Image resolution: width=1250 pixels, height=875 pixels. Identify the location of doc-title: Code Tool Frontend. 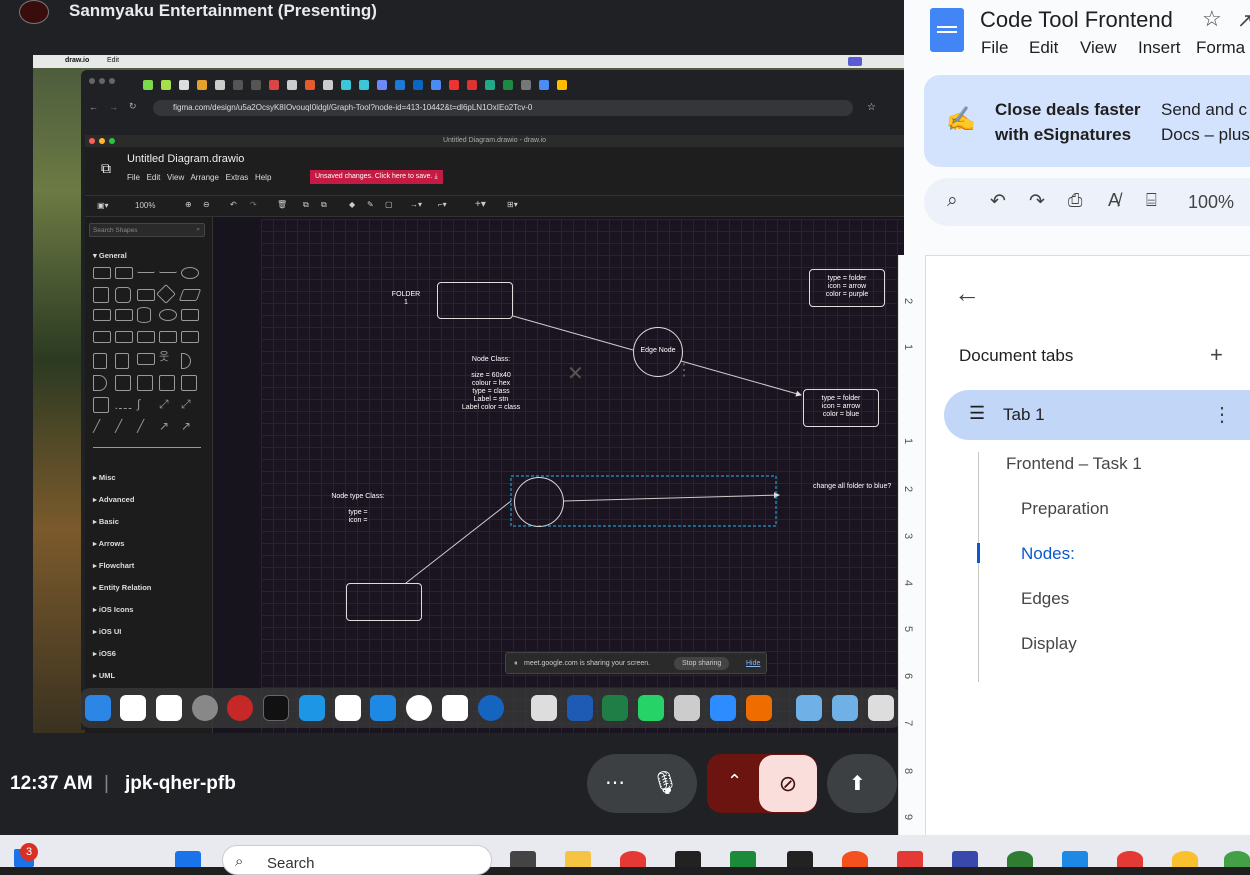
(1076, 20).